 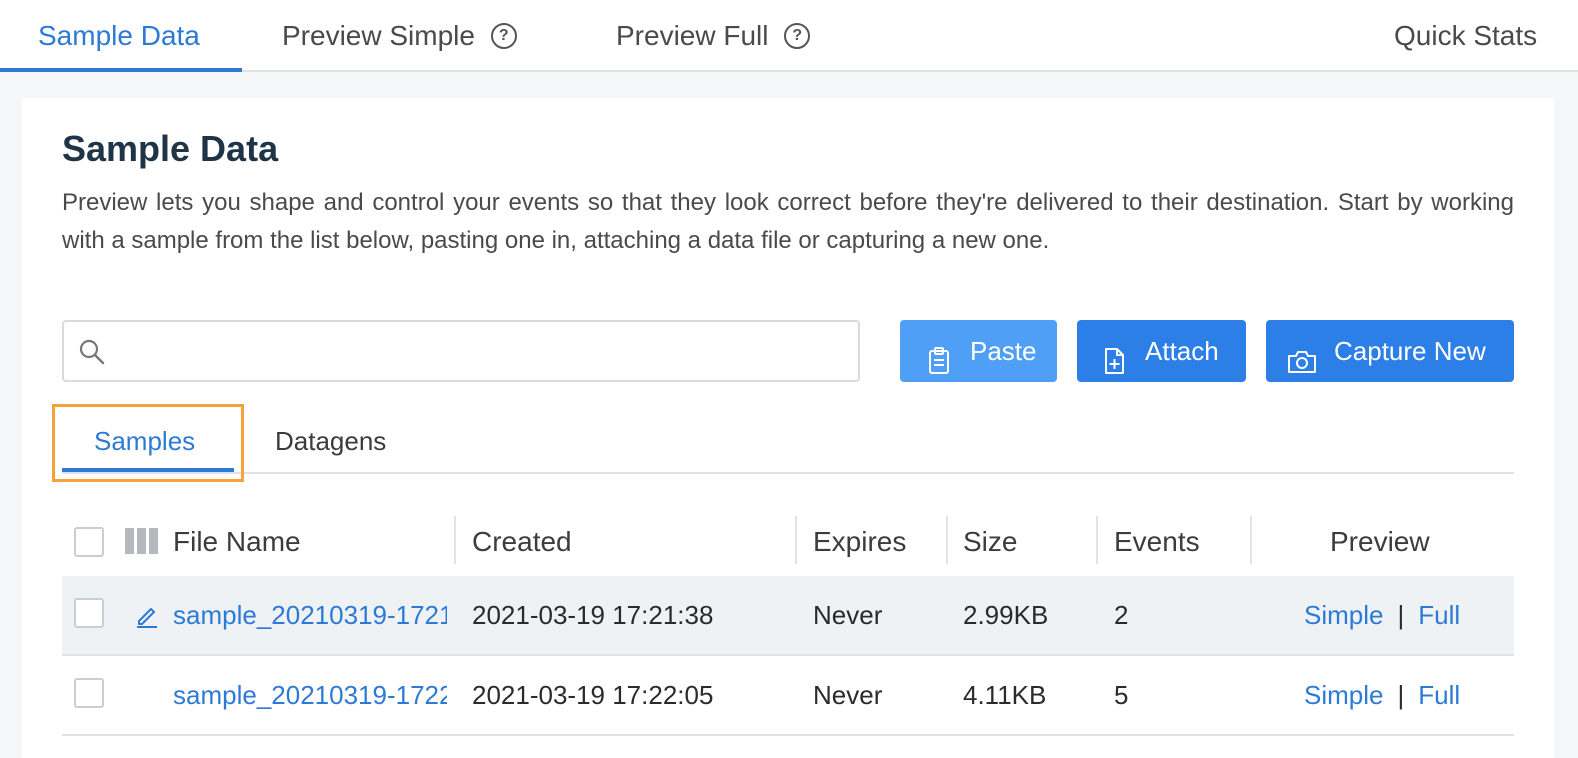 I want to click on search-icon, so click(x=92, y=352).